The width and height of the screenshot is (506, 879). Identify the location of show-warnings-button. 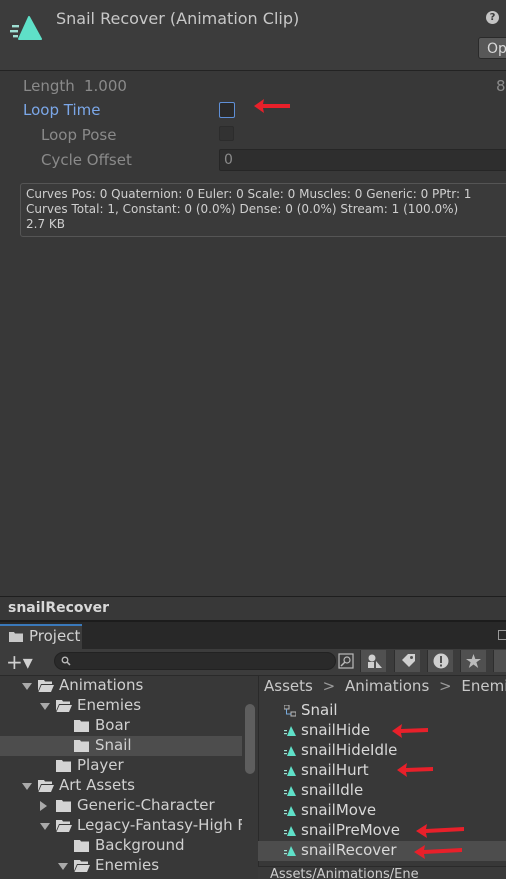
(440, 661).